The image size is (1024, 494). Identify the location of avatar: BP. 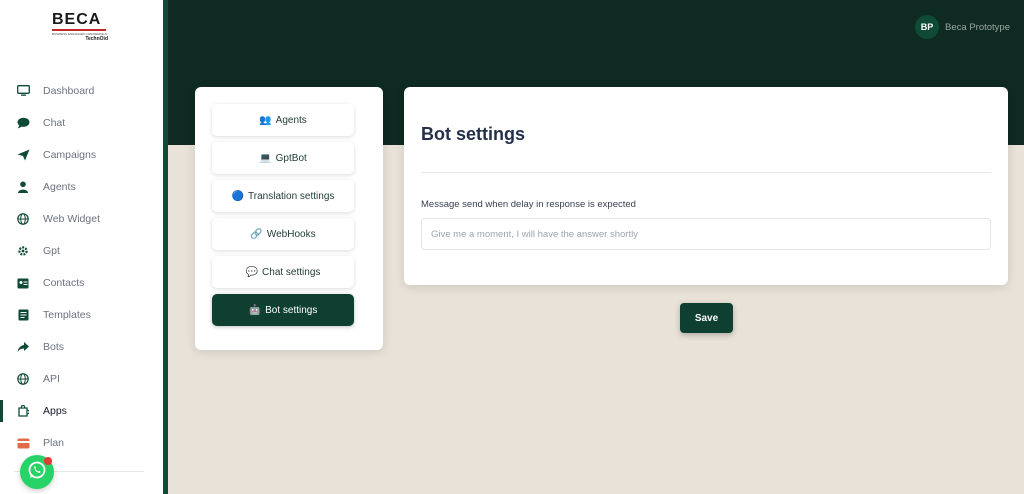
(927, 27).